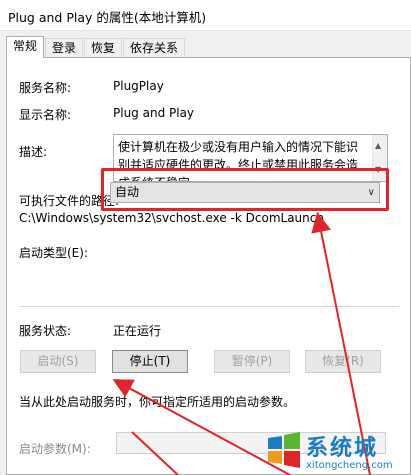  I want to click on service-name-value: PlugPlay, so click(138, 86).